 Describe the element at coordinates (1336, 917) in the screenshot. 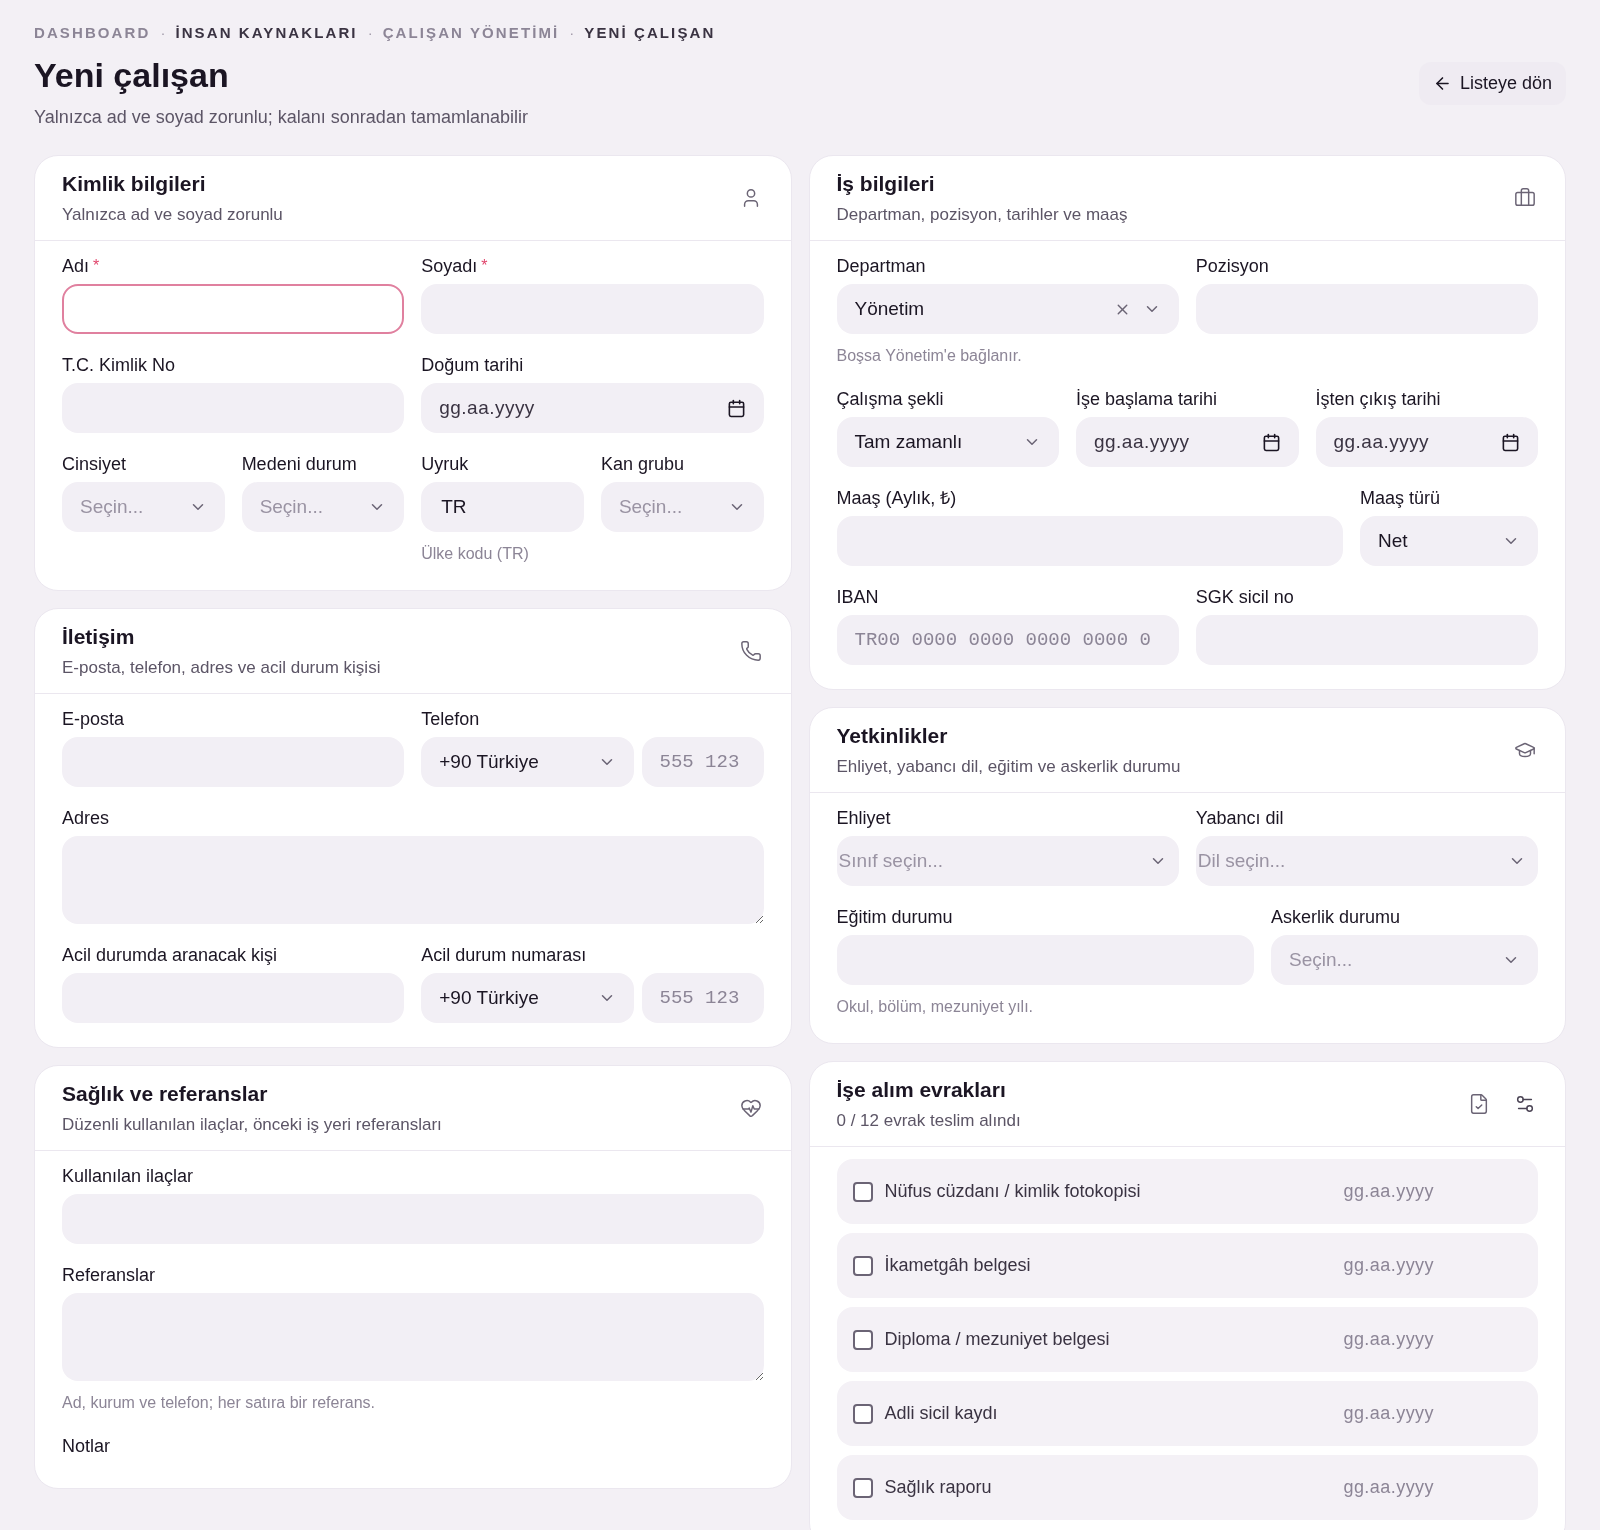

I see `field-label: Askerlik durumu` at that location.